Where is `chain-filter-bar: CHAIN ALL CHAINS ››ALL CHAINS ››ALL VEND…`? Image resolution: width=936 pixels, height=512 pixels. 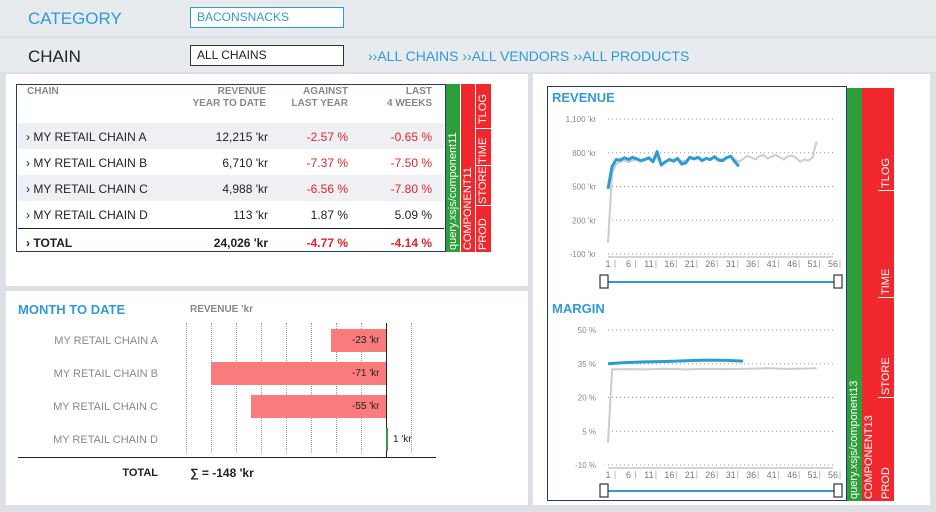 chain-filter-bar: CHAIN ALL CHAINS ››ALL CHAINS ››ALL VEND… is located at coordinates (468, 55).